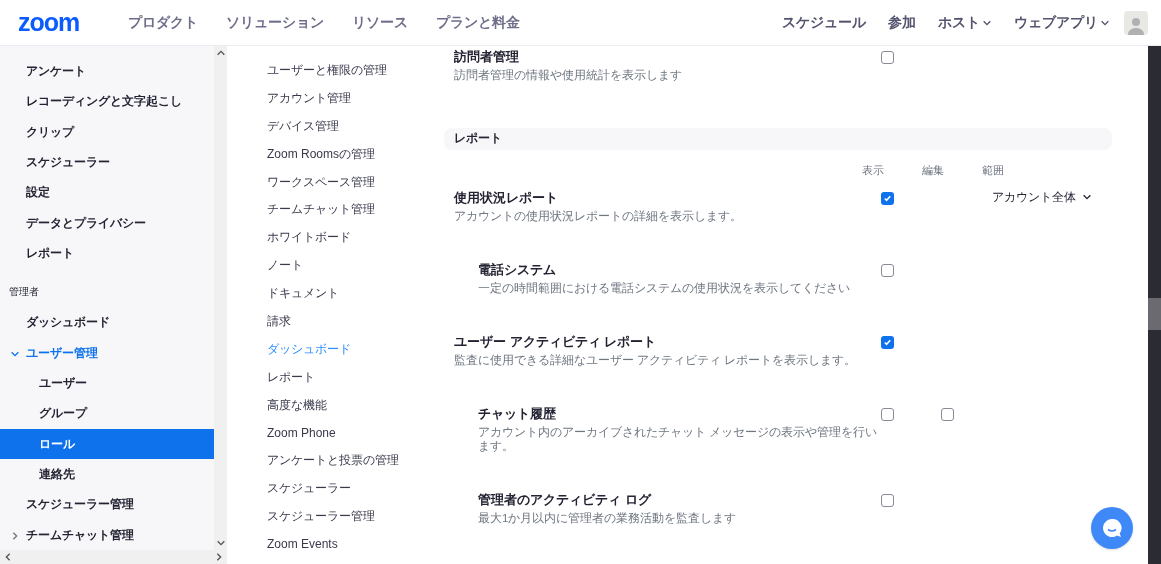 This screenshot has height=564, width=1161. I want to click on subnav-link: 高度な機能, so click(353, 404).